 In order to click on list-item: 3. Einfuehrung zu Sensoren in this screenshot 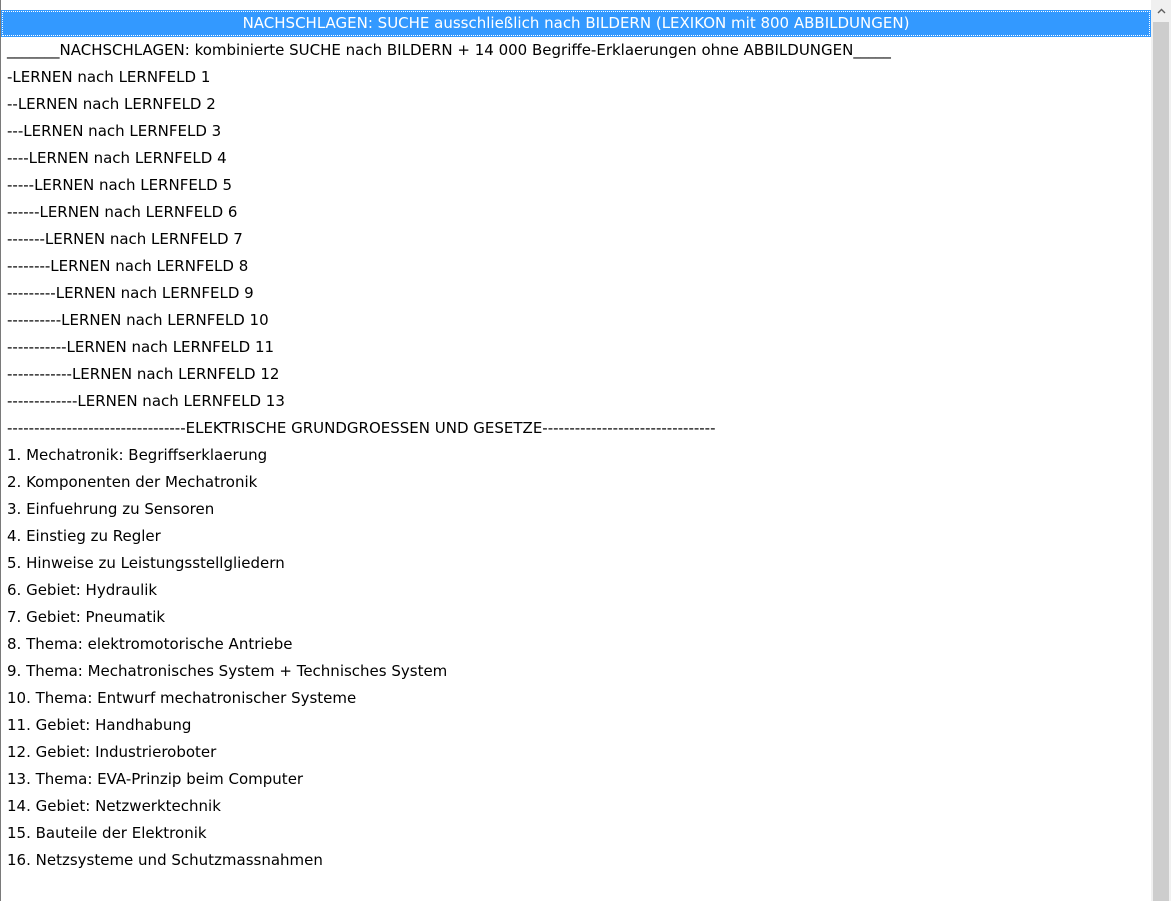, I will do `click(576, 509)`.